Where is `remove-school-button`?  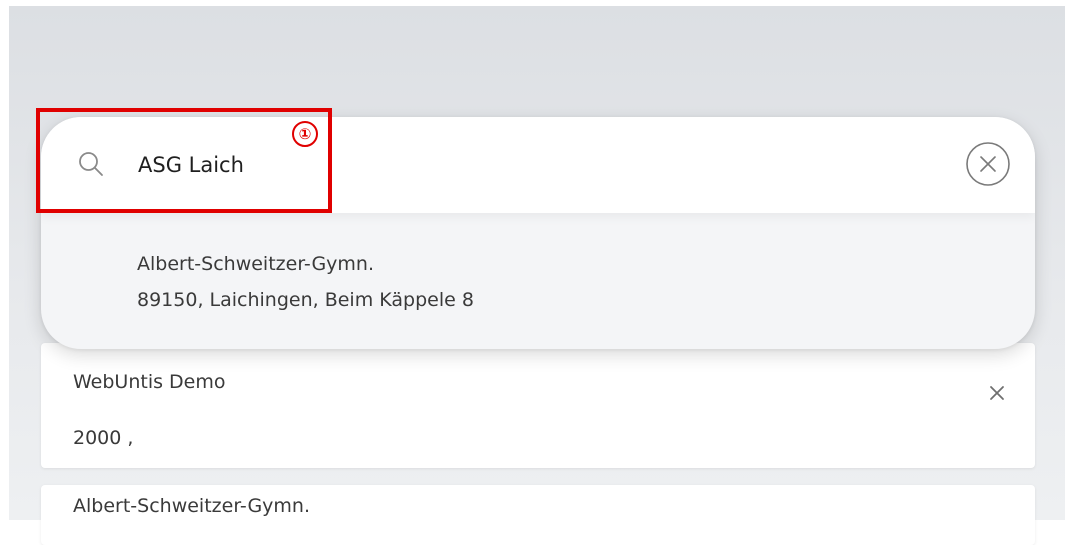
remove-school-button is located at coordinates (997, 393).